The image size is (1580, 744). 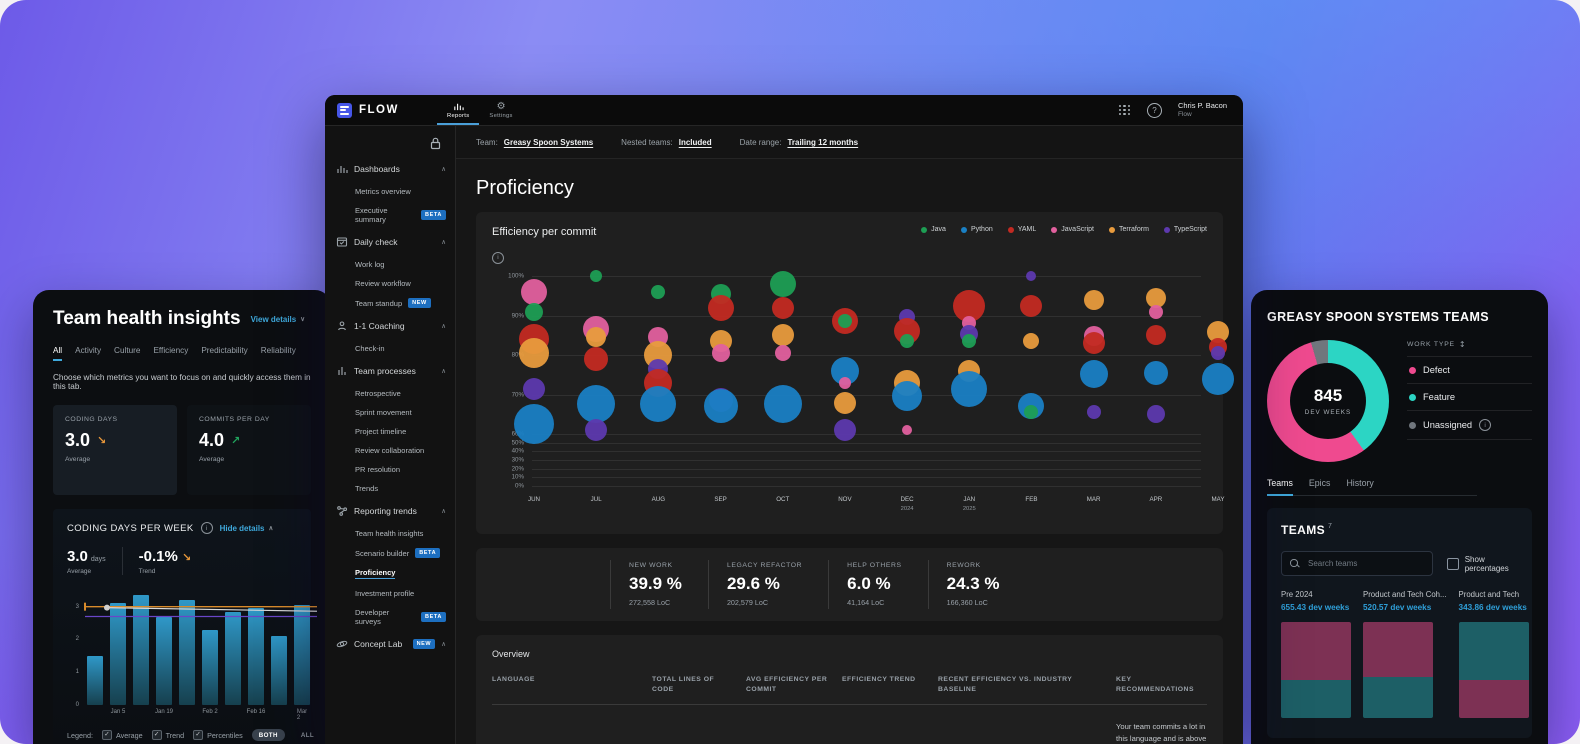 I want to click on tab-culture: Culture, so click(x=127, y=353).